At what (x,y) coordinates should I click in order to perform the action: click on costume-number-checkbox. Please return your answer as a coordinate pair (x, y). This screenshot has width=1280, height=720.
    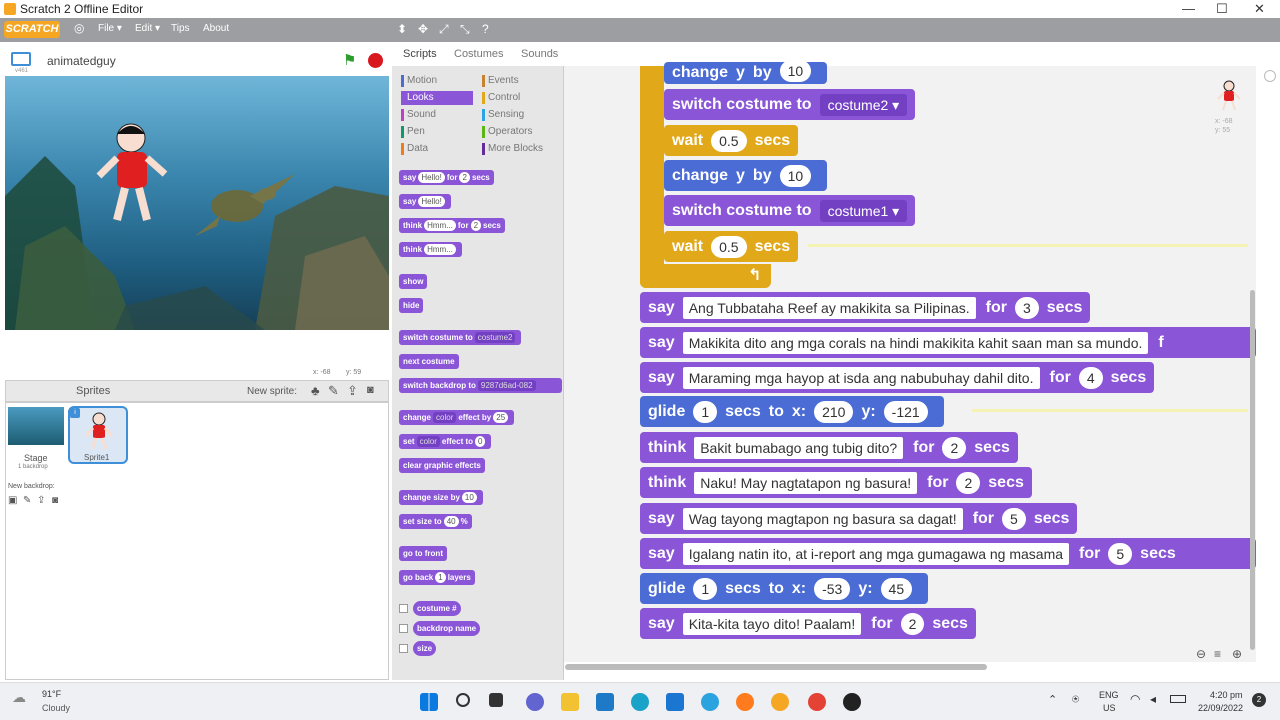
    Looking at the image, I should click on (403, 608).